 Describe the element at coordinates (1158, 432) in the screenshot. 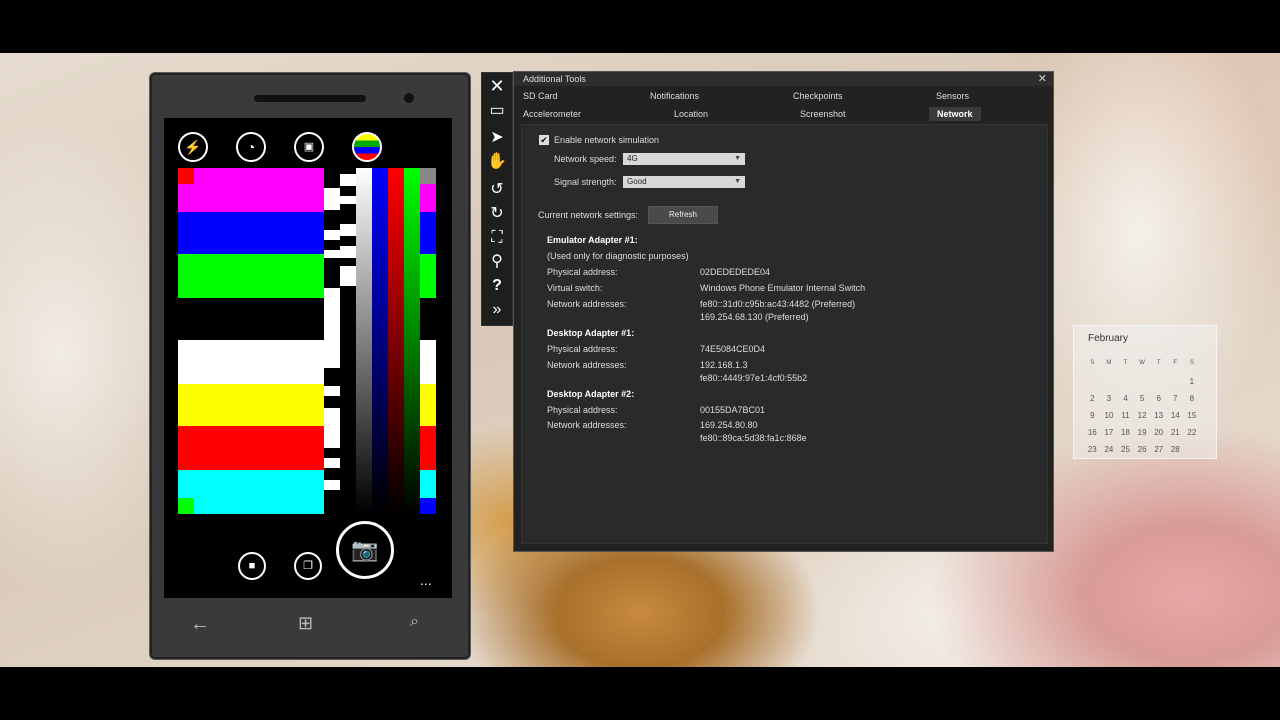

I see `calendar-day: 20` at that location.